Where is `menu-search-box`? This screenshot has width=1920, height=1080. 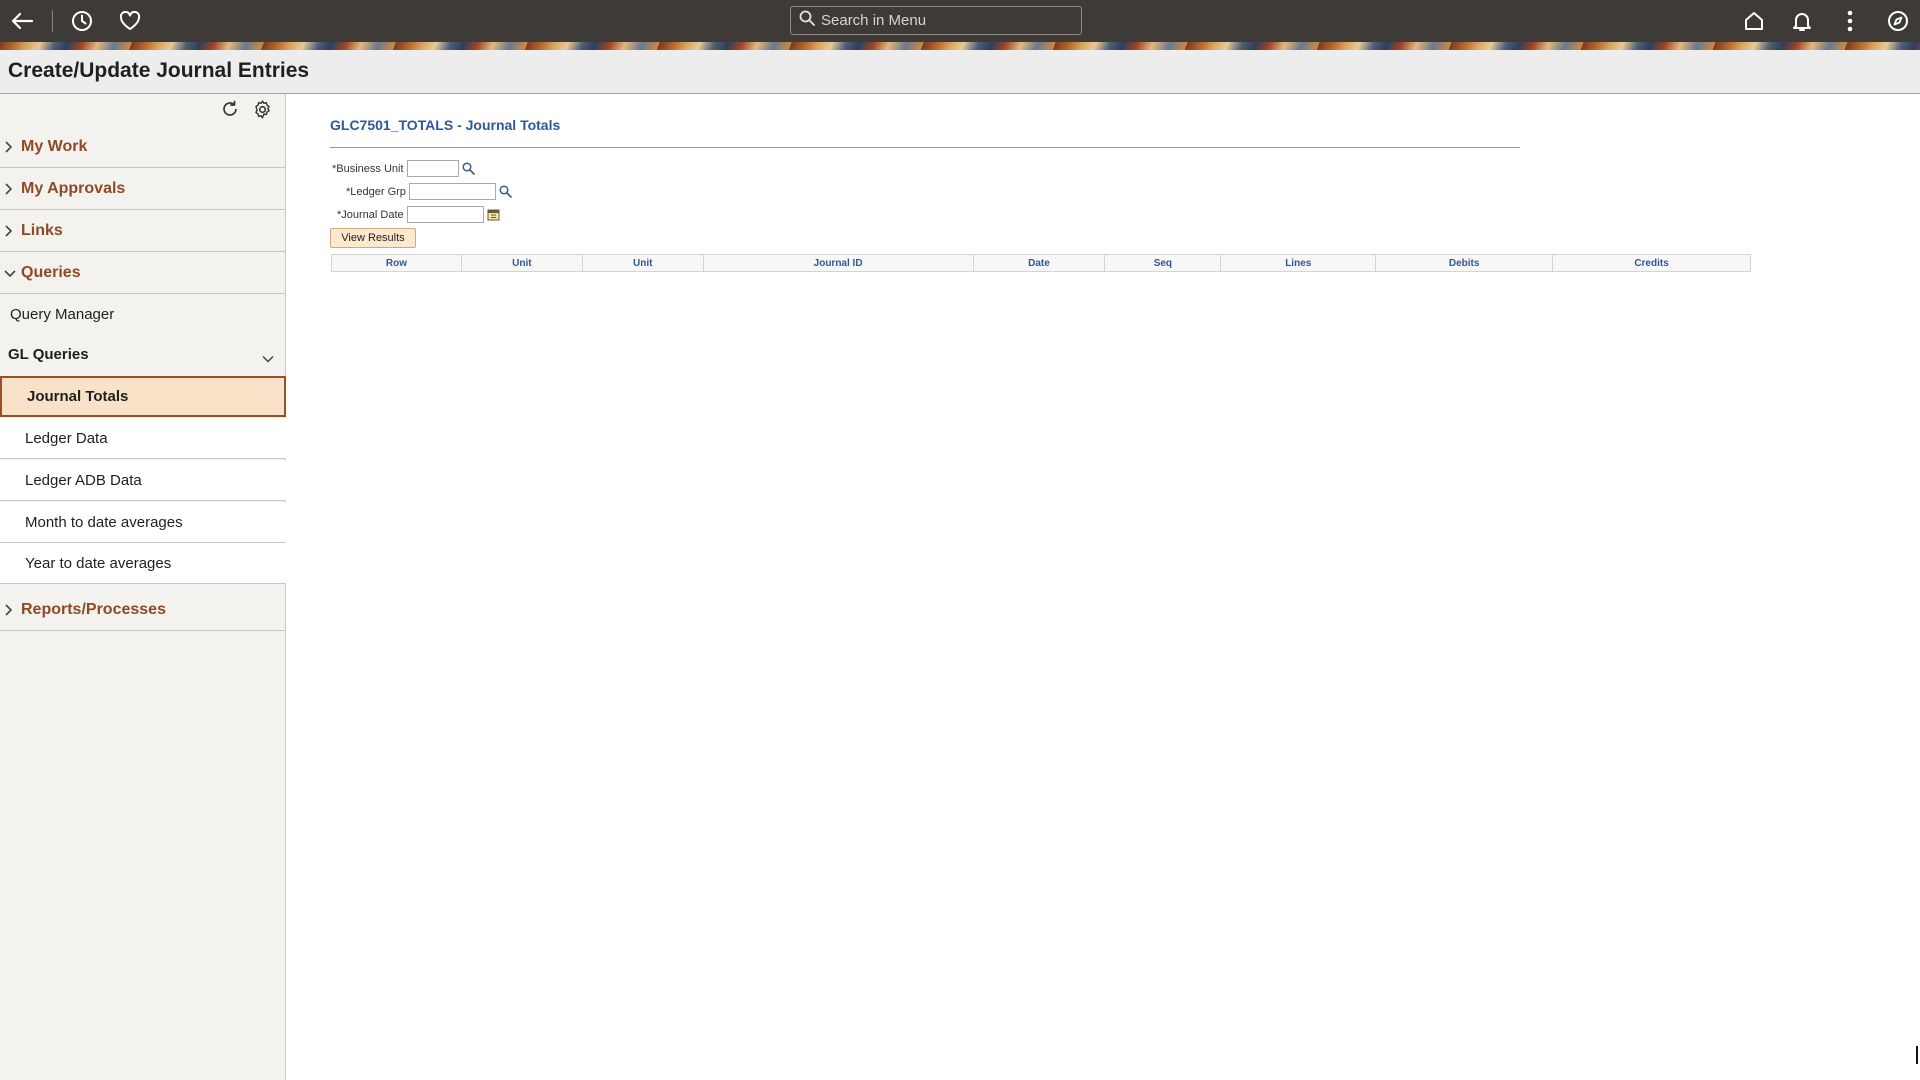
menu-search-box is located at coordinates (936, 20).